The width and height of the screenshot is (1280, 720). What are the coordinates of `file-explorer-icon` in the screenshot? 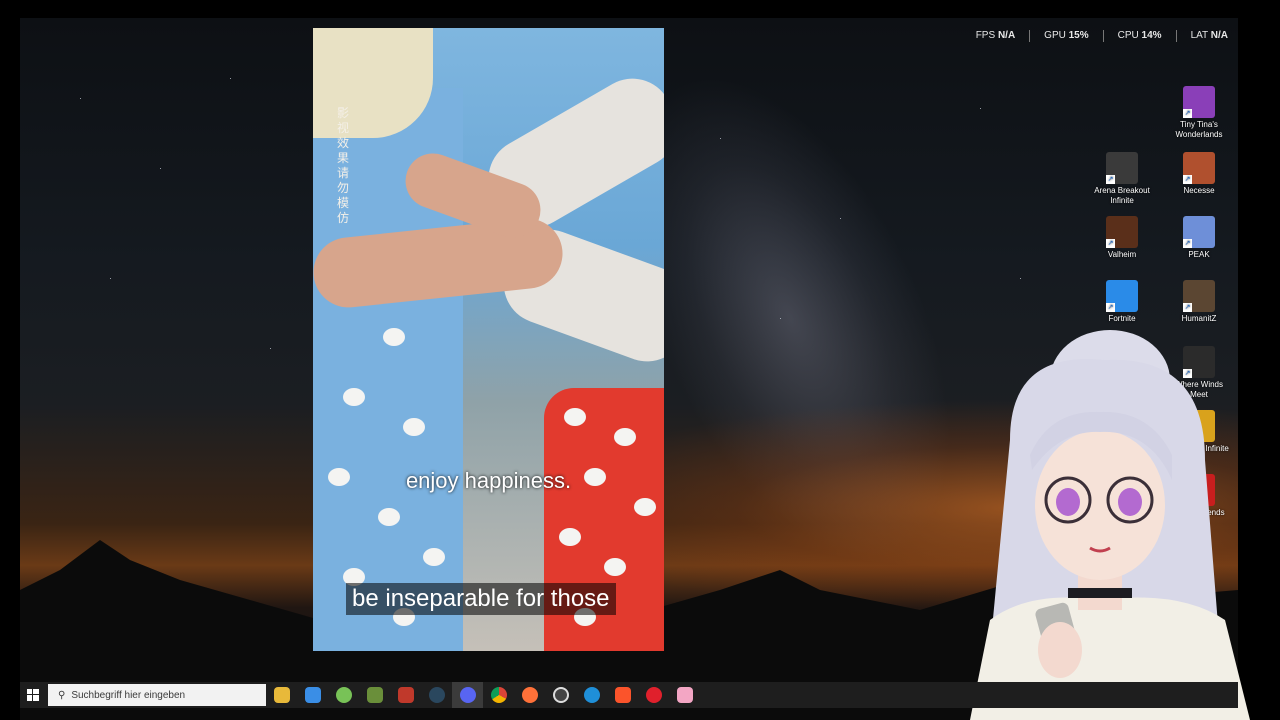 It's located at (281, 695).